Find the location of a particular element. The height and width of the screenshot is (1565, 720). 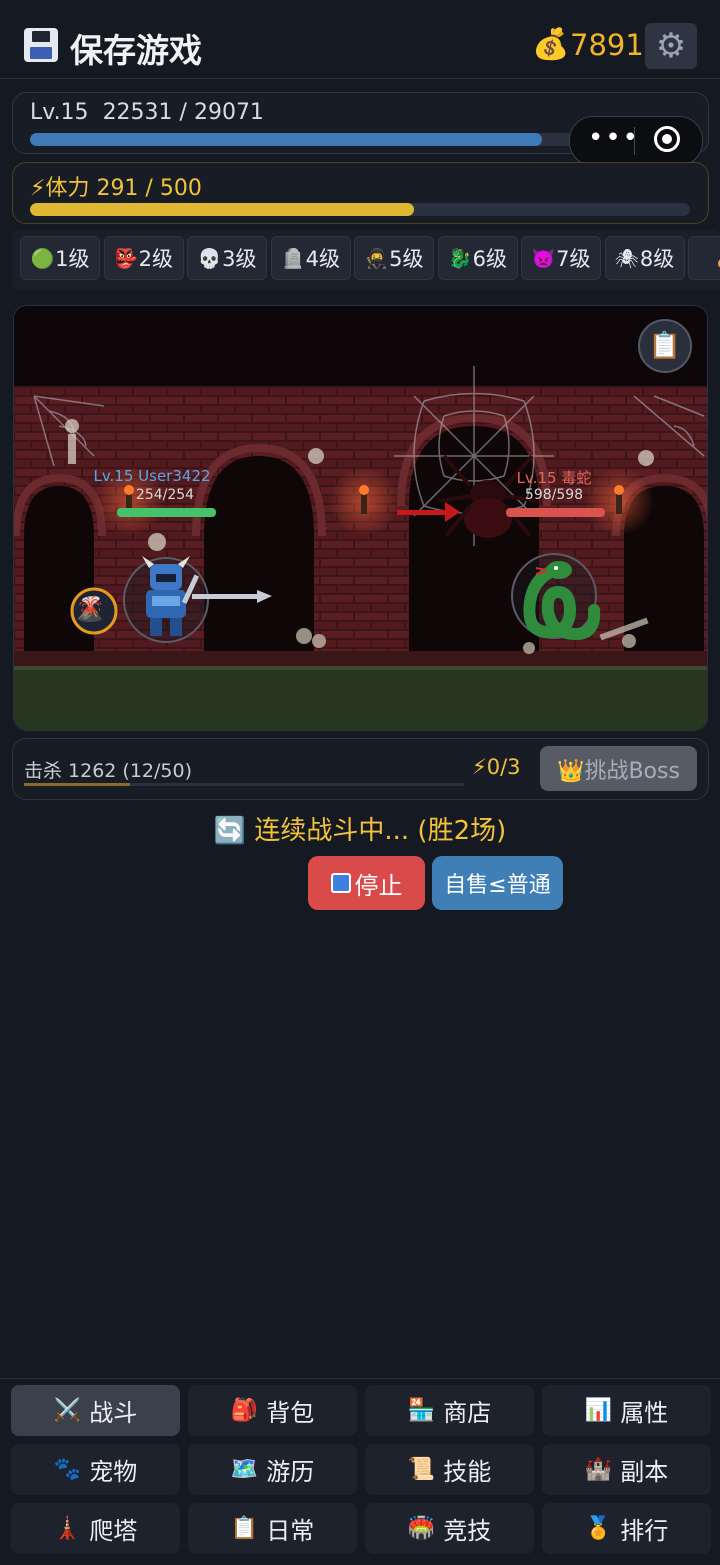

nav-item-8: 🏰 副本 is located at coordinates (626, 1469).